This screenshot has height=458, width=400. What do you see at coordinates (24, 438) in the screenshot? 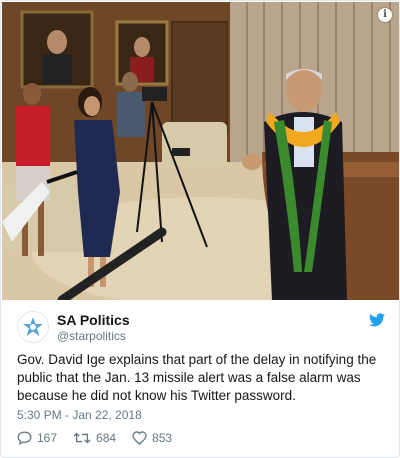
I see `reply-icon` at bounding box center [24, 438].